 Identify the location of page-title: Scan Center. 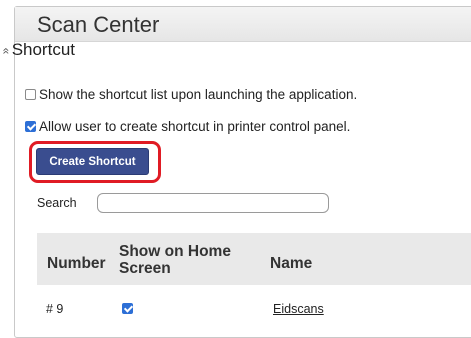
(98, 24).